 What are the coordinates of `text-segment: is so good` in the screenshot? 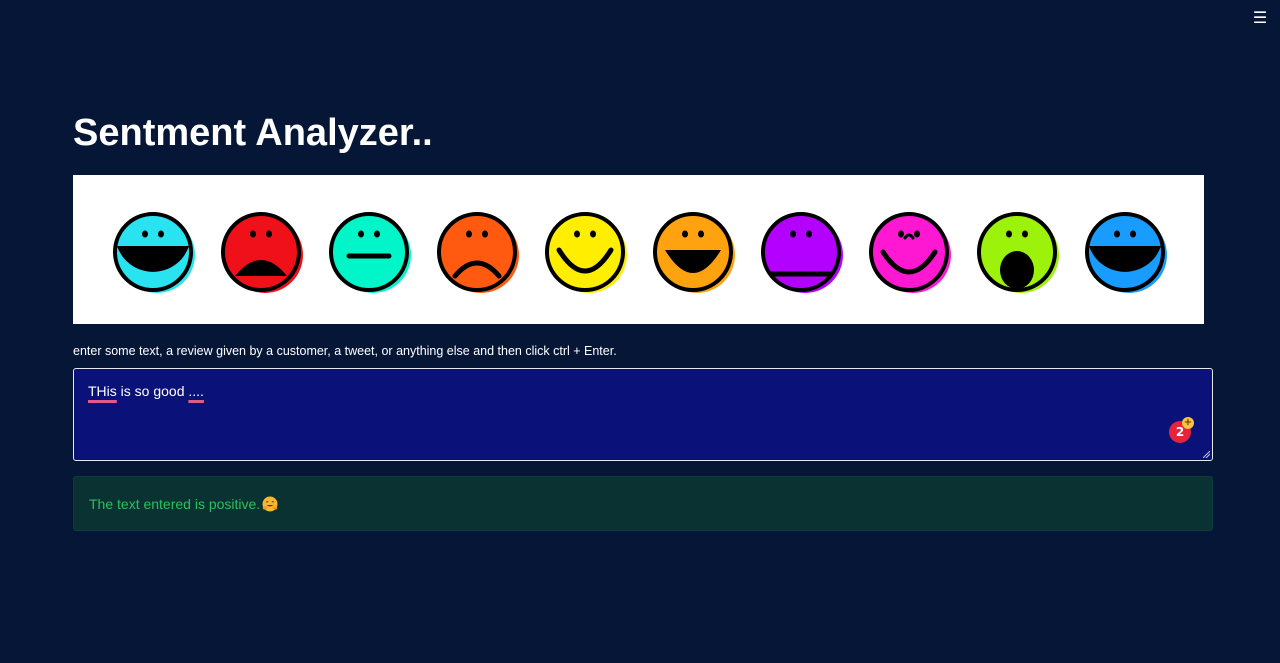 It's located at (152, 391).